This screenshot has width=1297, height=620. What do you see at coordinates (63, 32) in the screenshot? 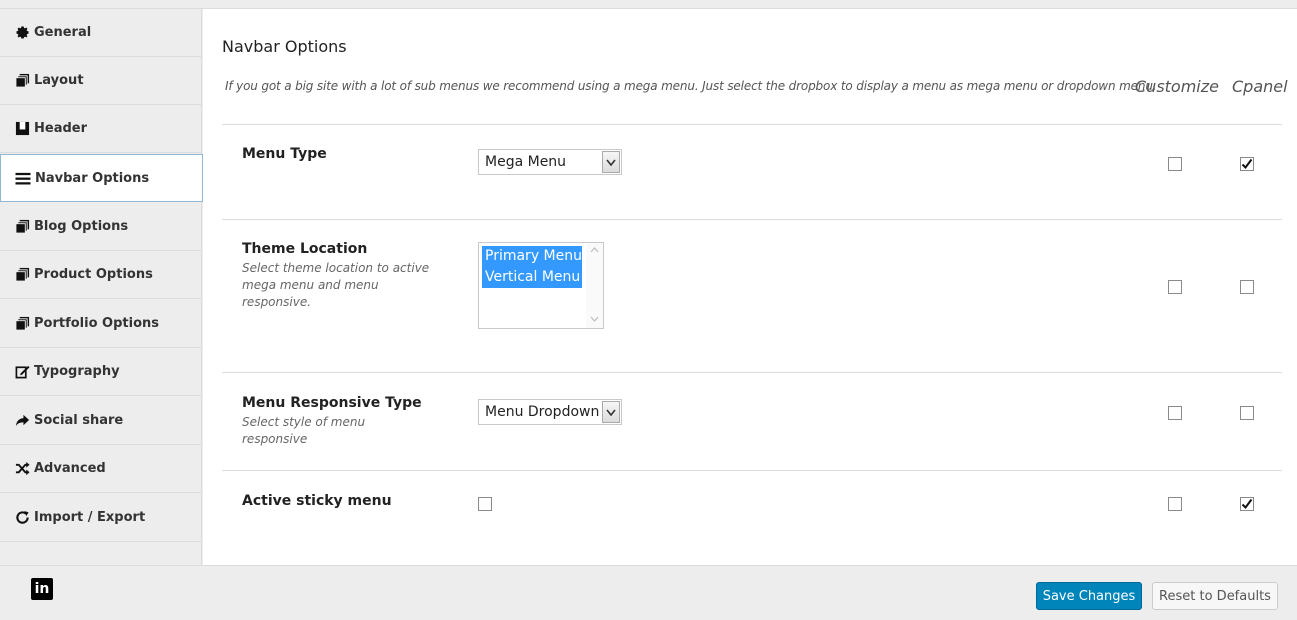
I see `sidebar-item-label: General` at bounding box center [63, 32].